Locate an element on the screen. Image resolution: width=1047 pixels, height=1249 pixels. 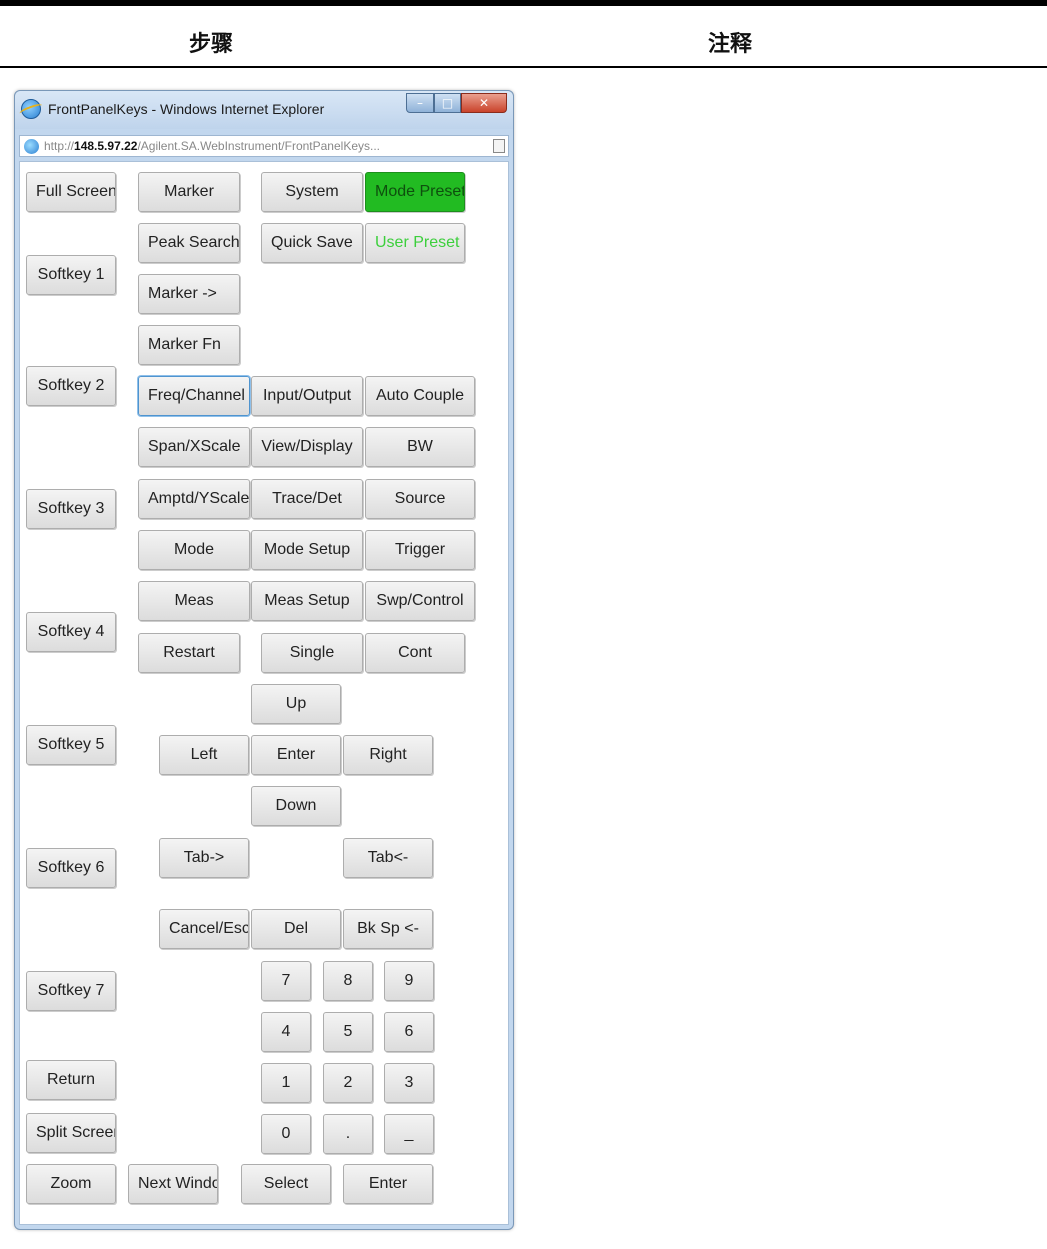
numpad-3-button: 3 is located at coordinates (409, 1083).